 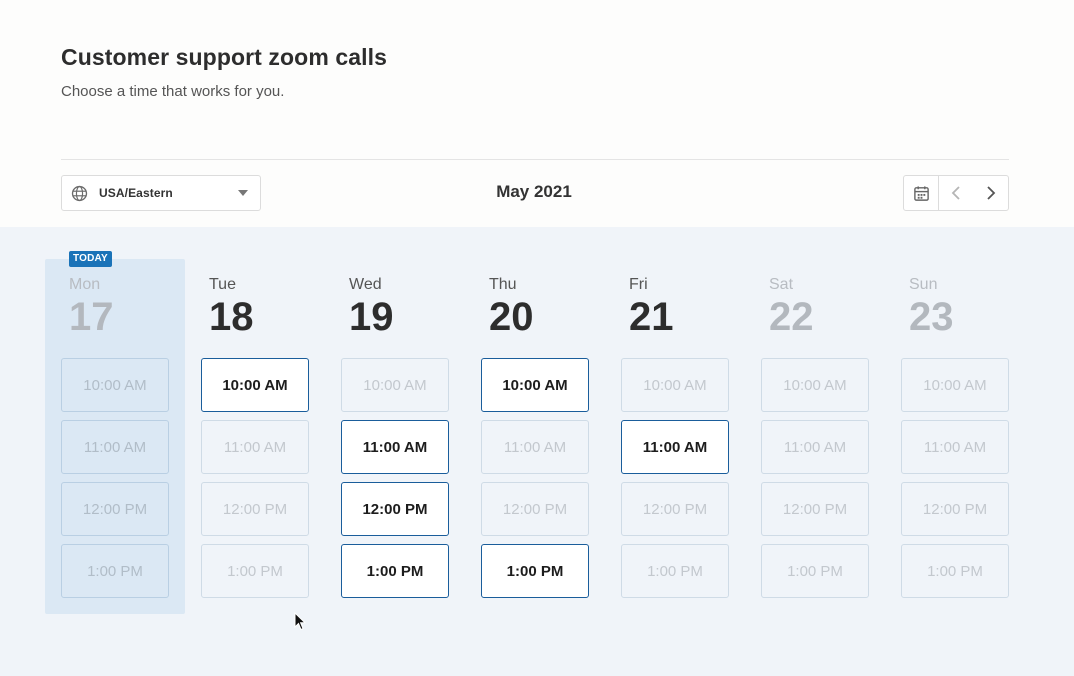 I want to click on chevron-down-icon, so click(x=243, y=193).